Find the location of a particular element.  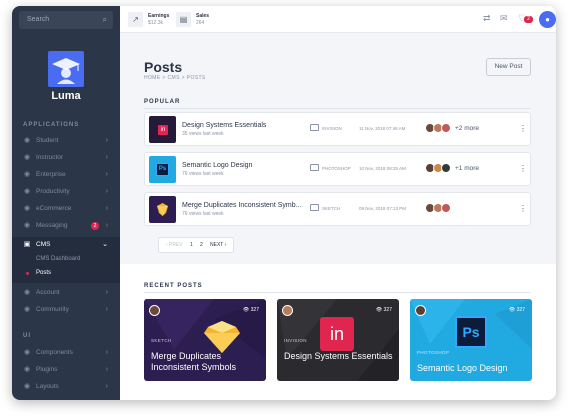

invision-thumbnail: in is located at coordinates (162, 129).